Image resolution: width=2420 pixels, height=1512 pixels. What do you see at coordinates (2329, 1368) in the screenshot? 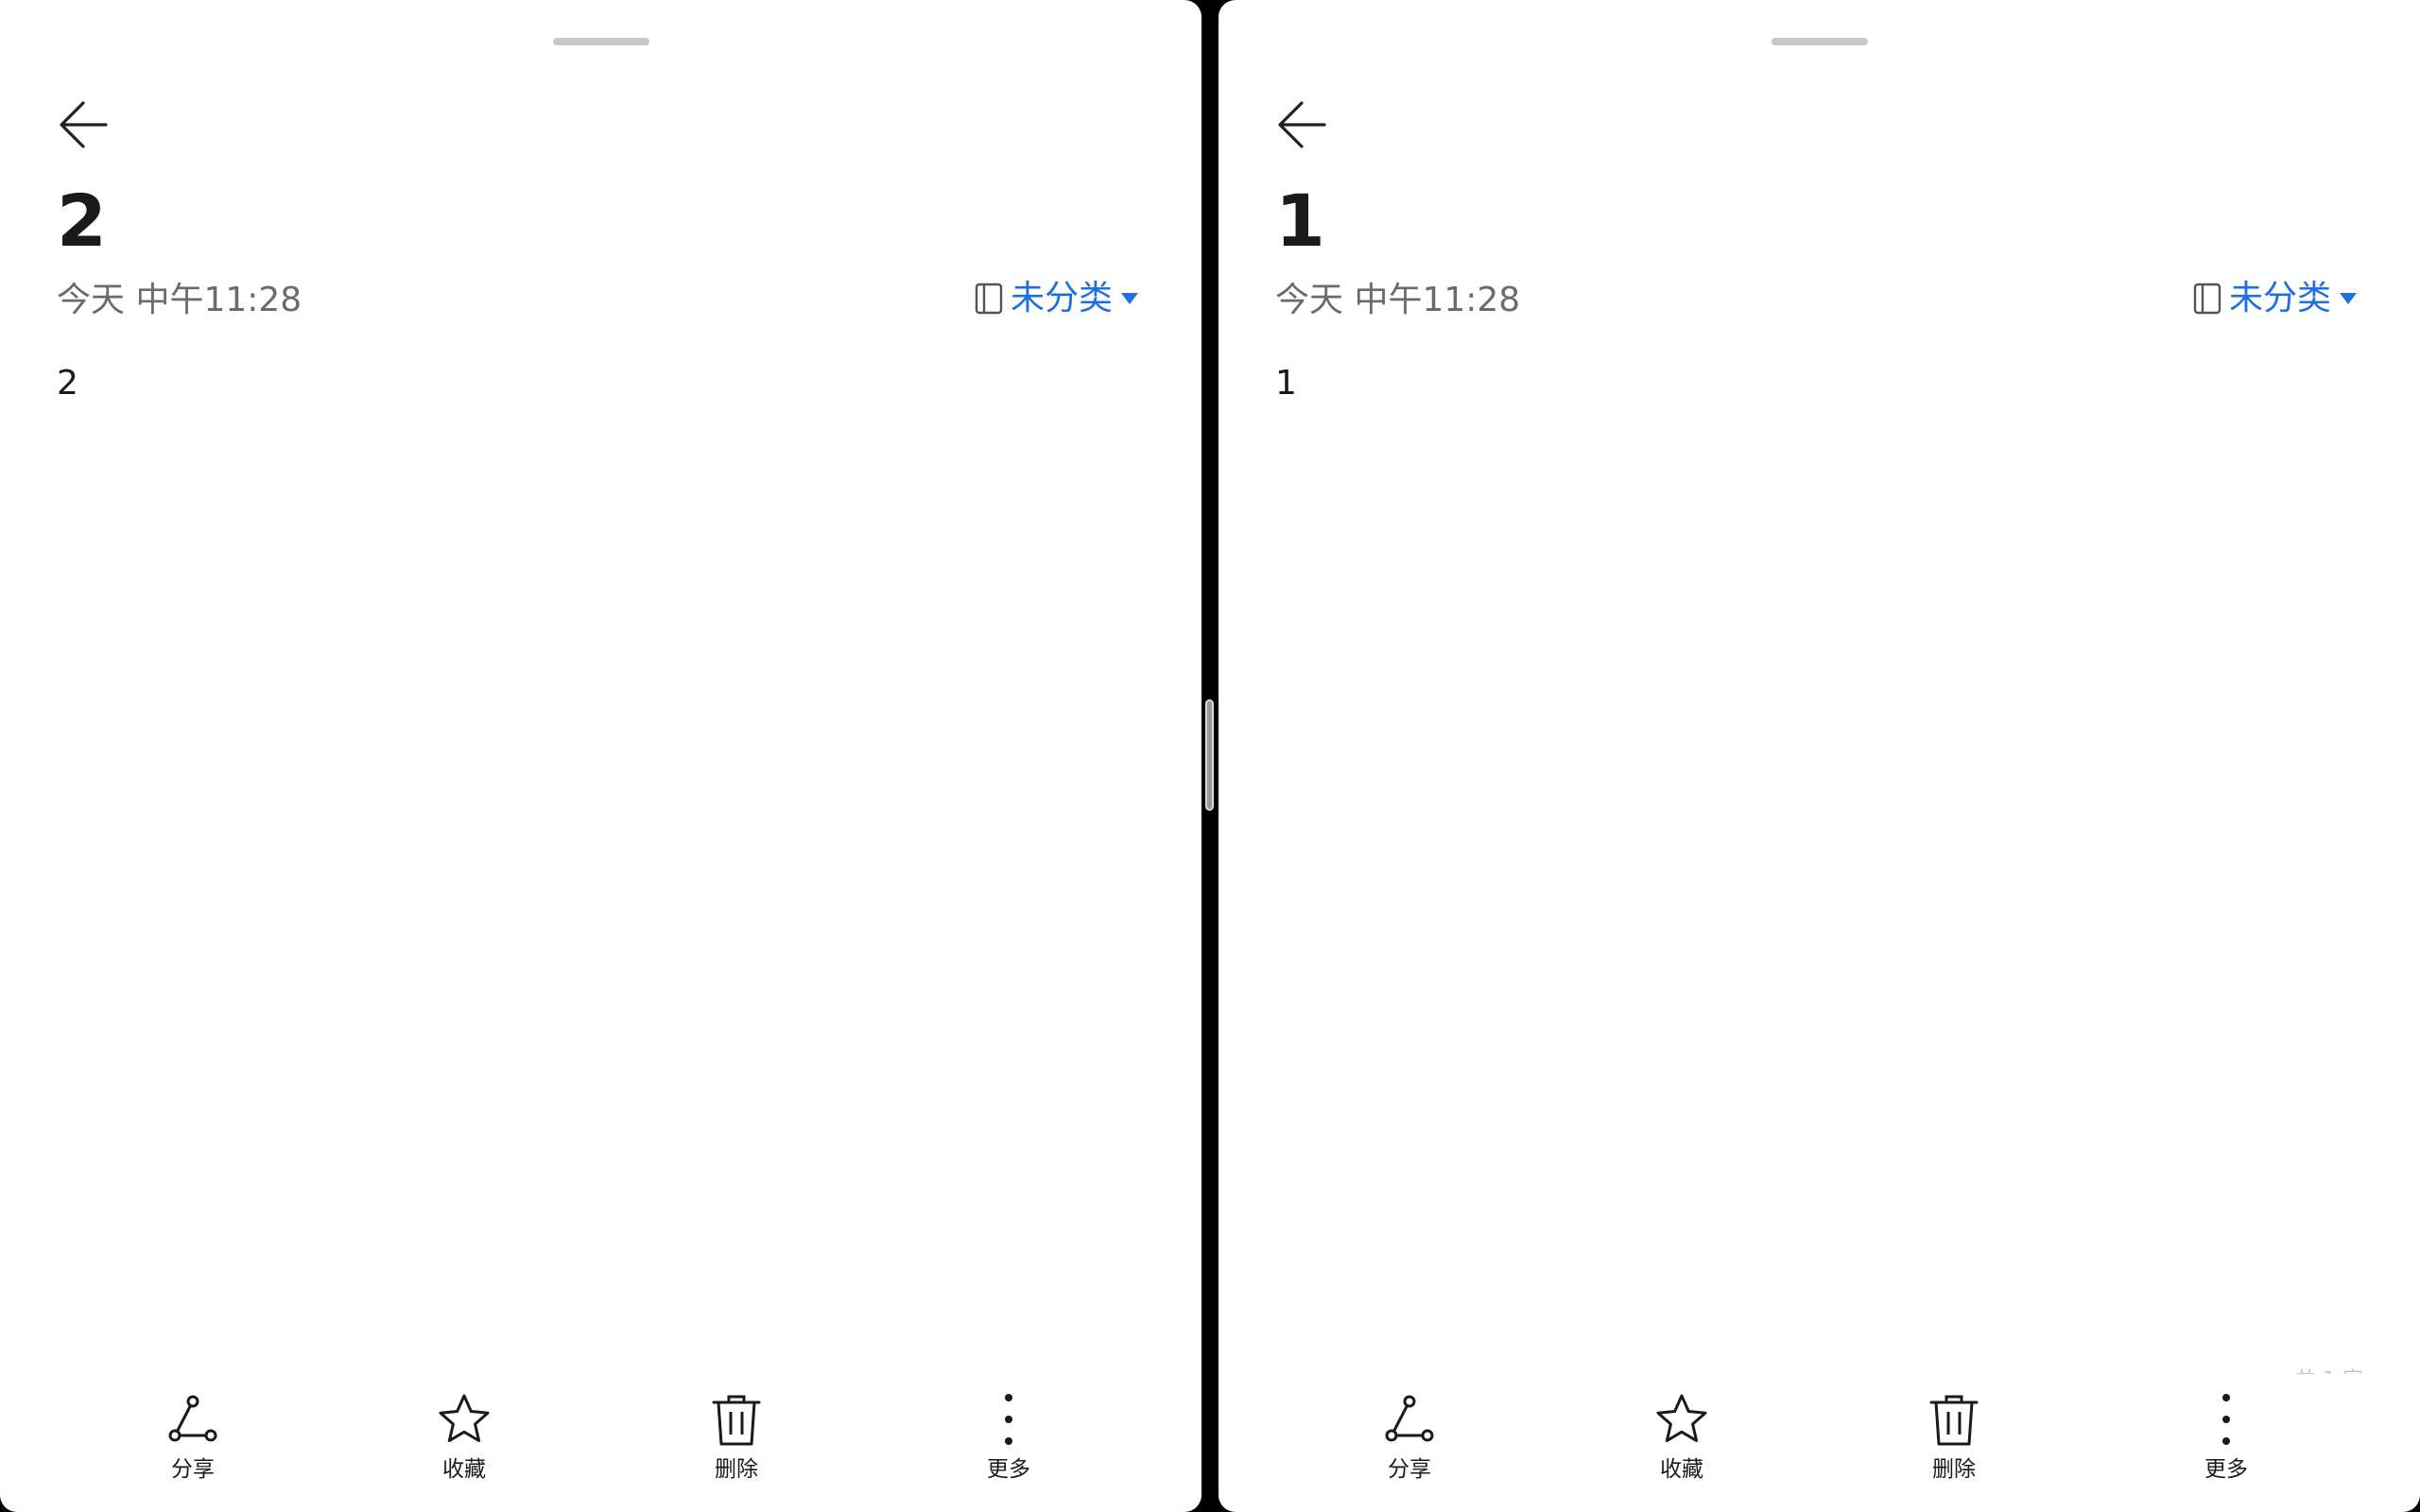
I see `word-count: 共 1 字` at bounding box center [2329, 1368].